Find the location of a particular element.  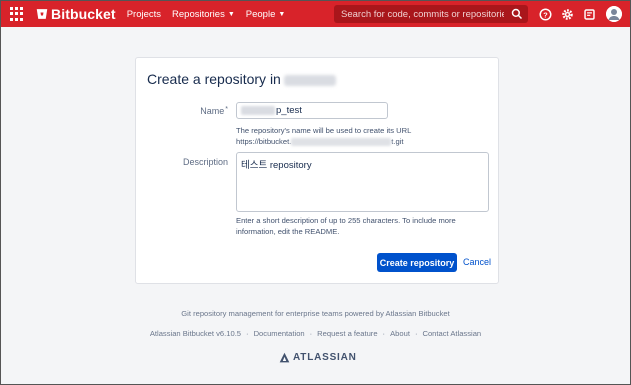

name-field: p_test is located at coordinates (312, 110).